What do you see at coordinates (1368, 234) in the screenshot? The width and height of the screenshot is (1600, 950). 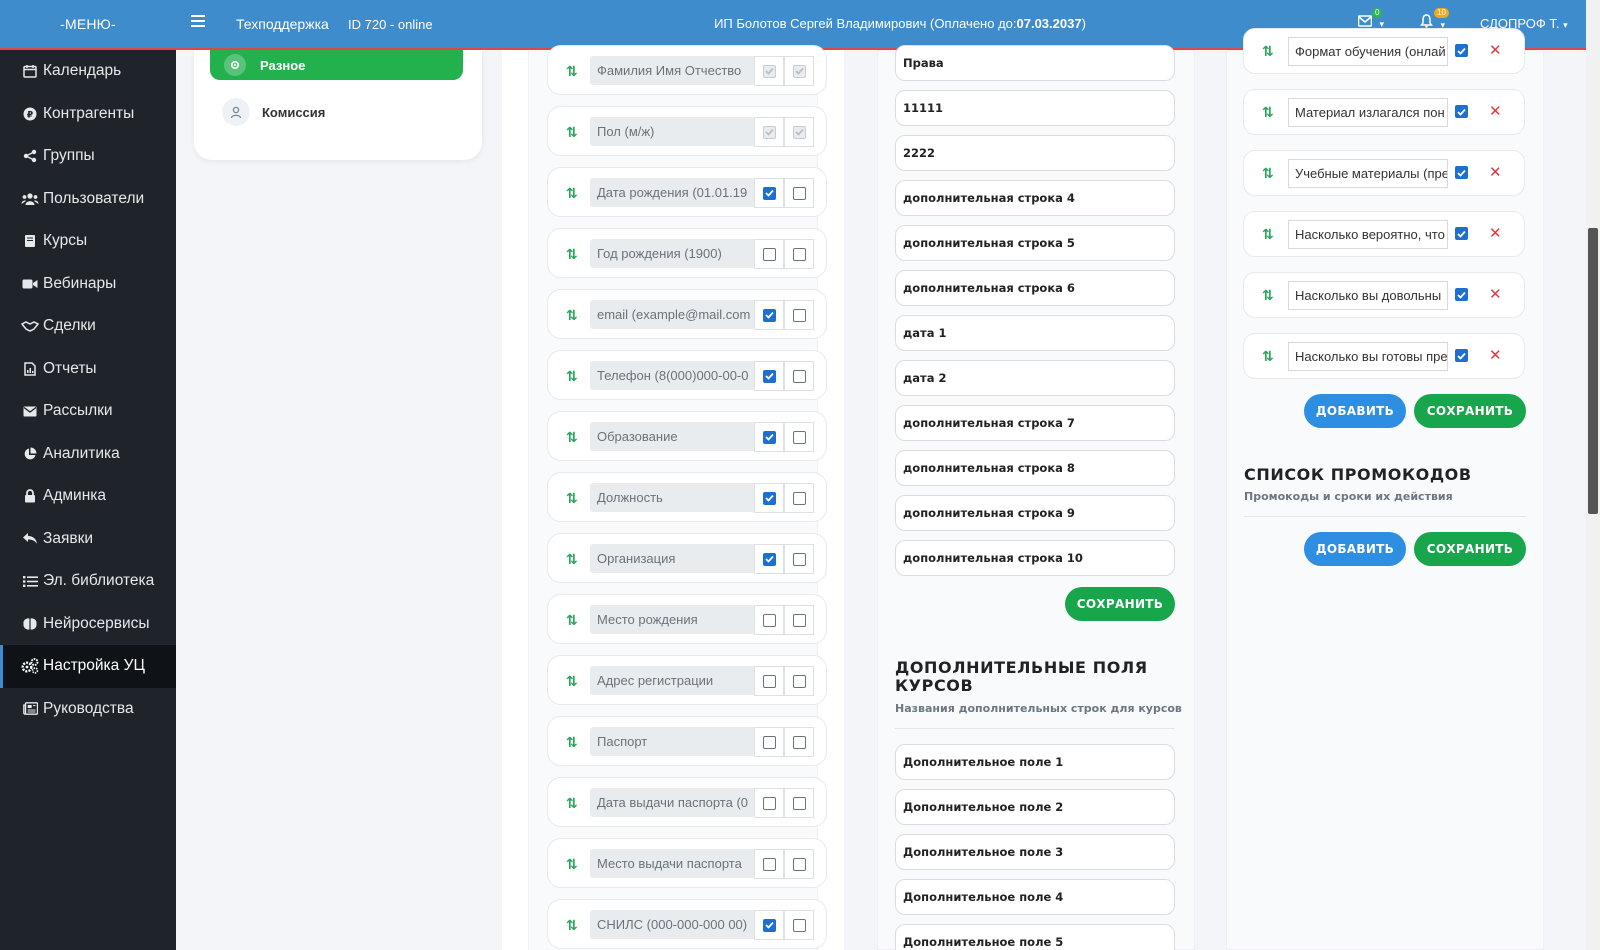 I see `survey-question-input: Насколько вероятно, что` at bounding box center [1368, 234].